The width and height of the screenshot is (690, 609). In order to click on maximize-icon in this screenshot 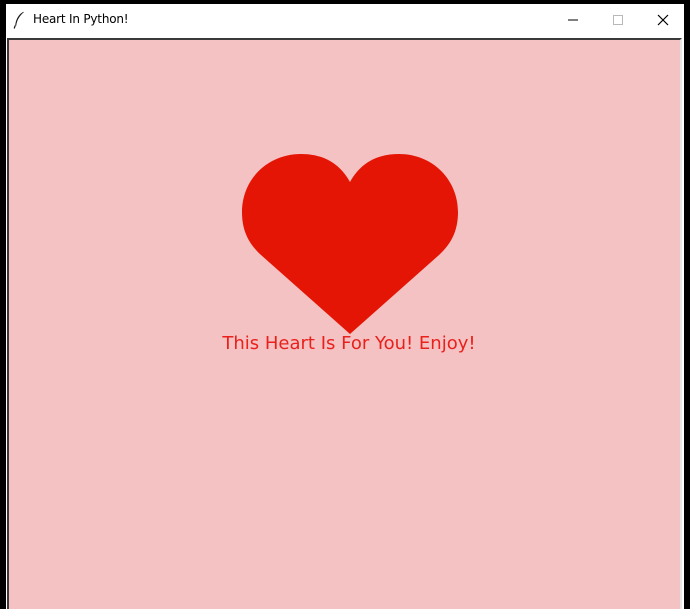, I will do `click(618, 20)`.